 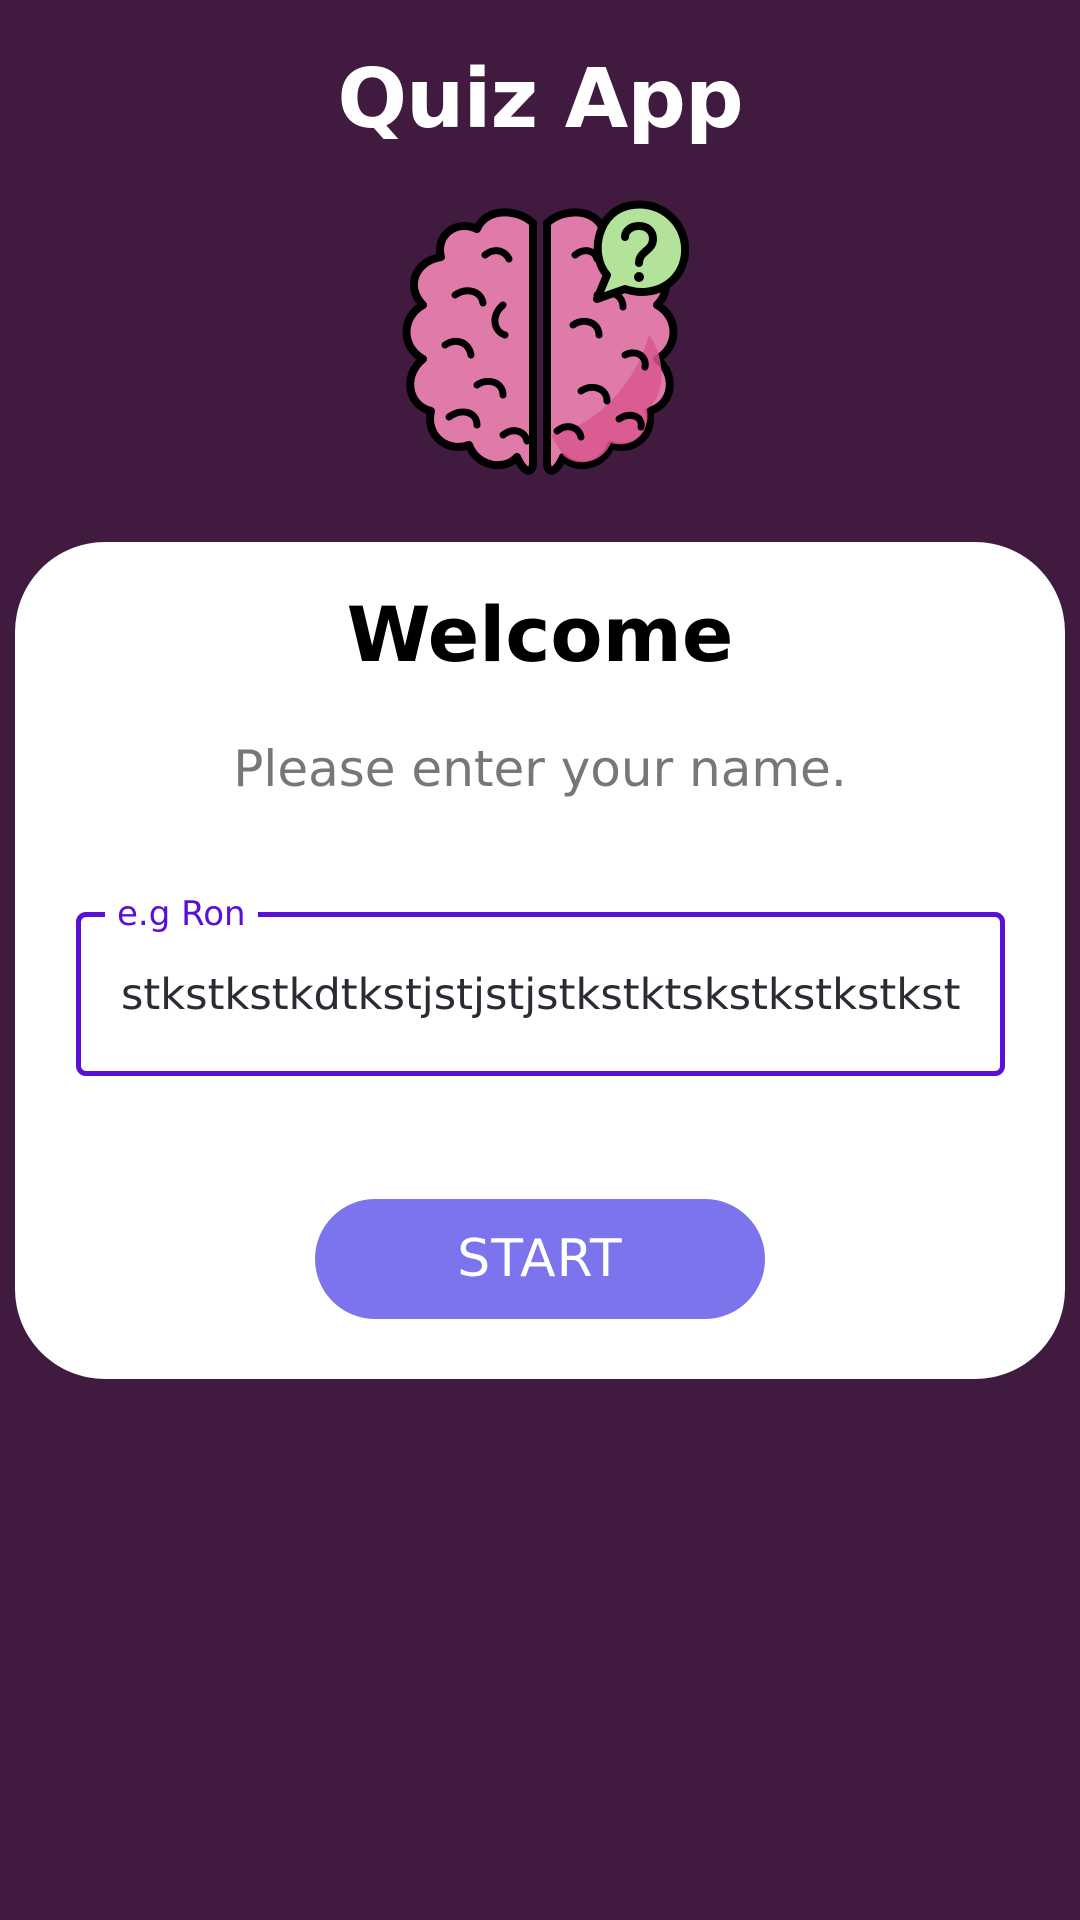 What do you see at coordinates (181, 914) in the screenshot?
I see `name-field-label: e.g Ron` at bounding box center [181, 914].